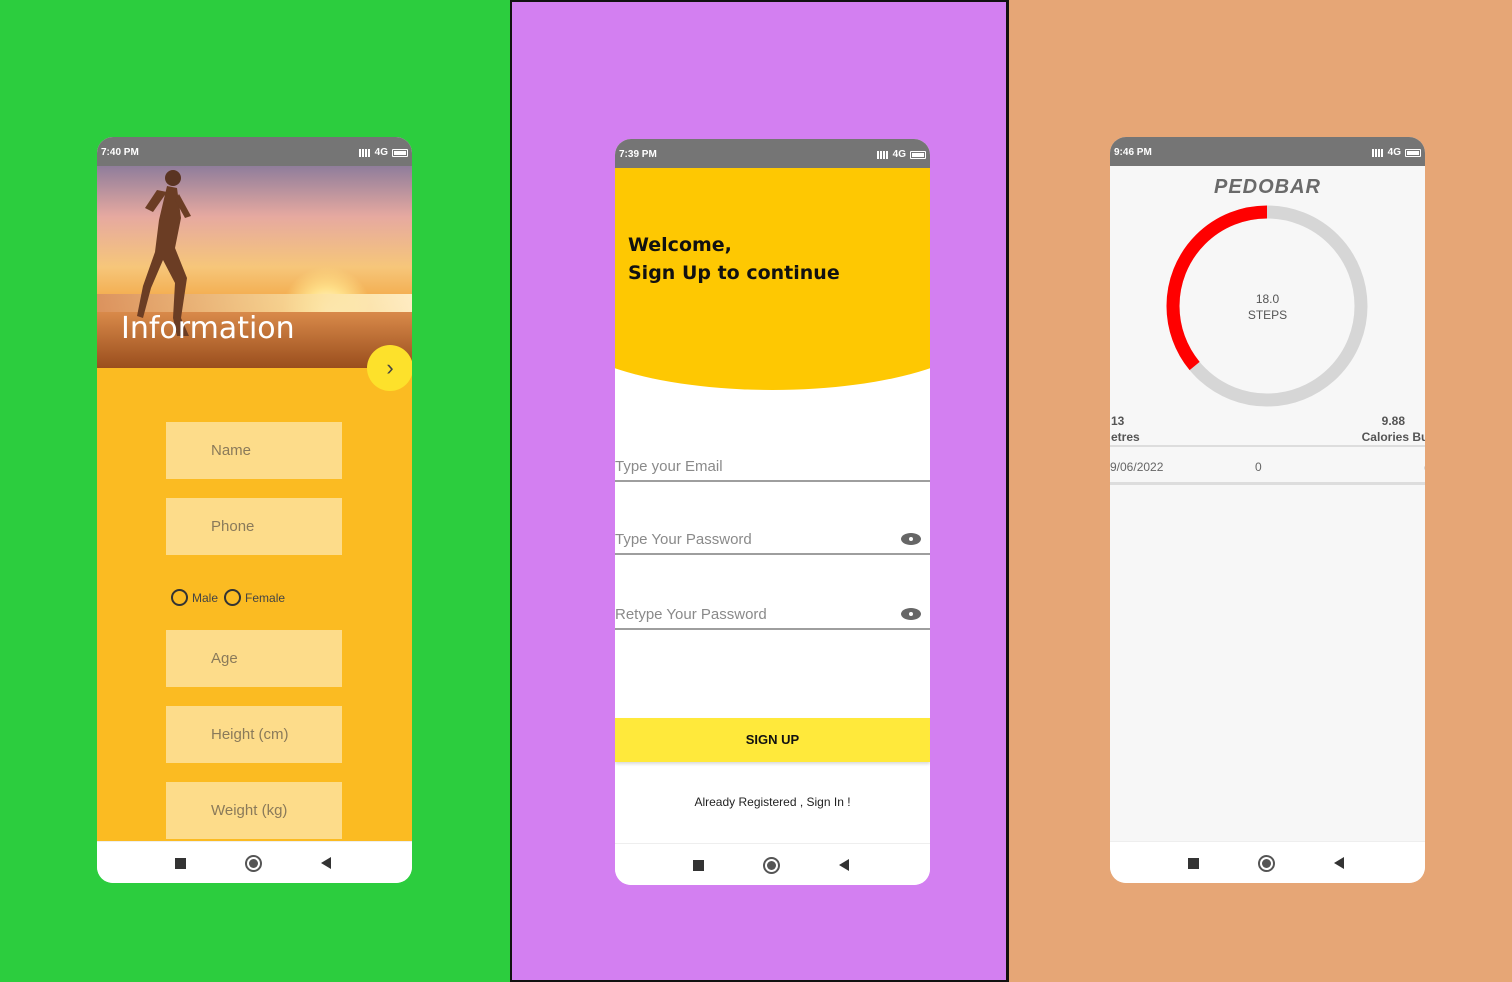  I want to click on weight-field: Weight (kg), so click(254, 810).